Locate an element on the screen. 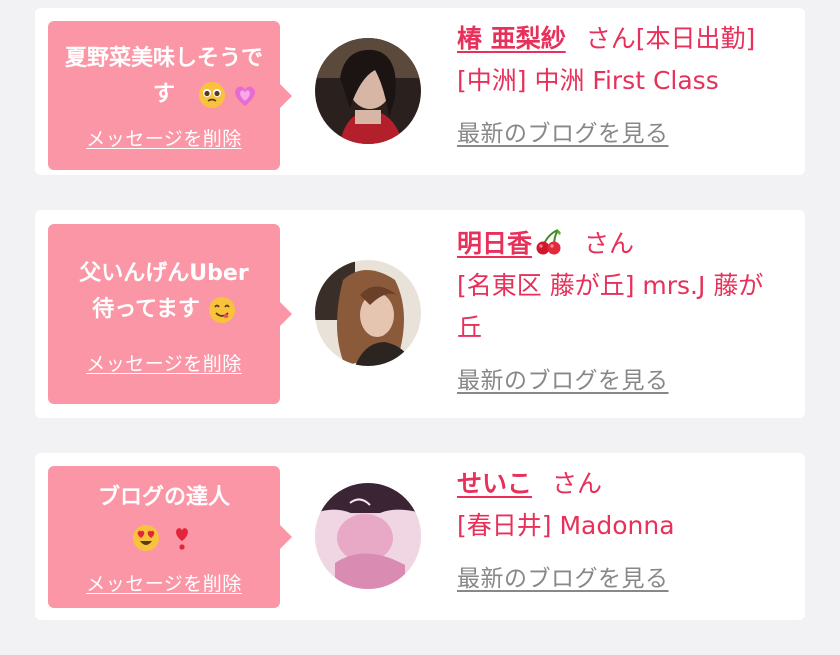 This screenshot has height=655, width=840. cast-info: 明日香 さん [名東区 藤が丘] mrs.J 藤が丘 最新のブログを見る is located at coordinates (627, 310).